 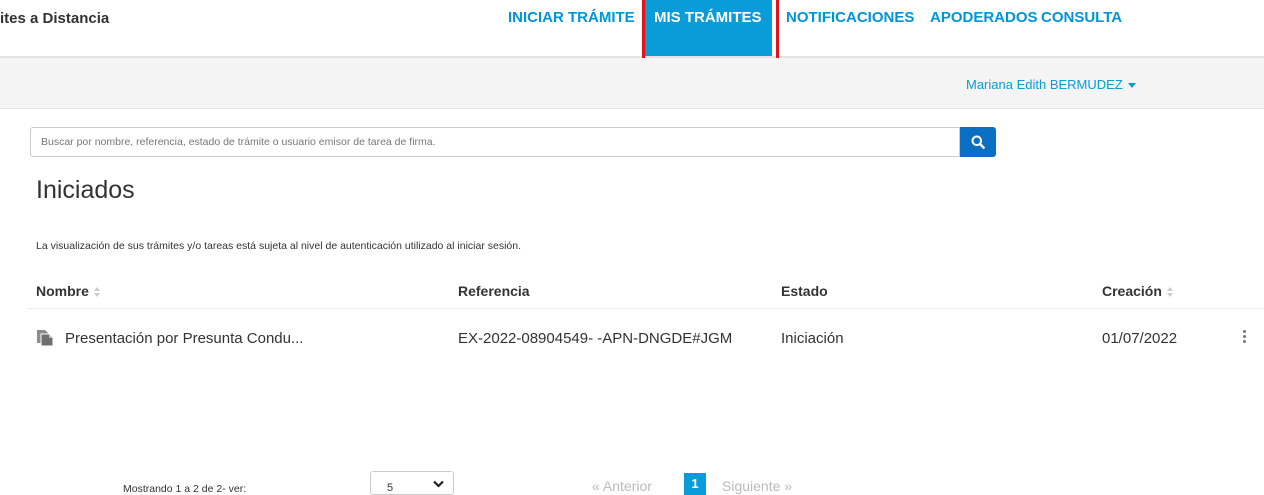 I want to click on table-divider, so click(x=646, y=308).